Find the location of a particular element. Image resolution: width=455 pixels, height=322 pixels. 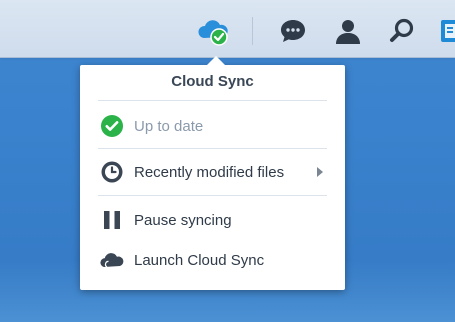

launch-cloud-sync-item: Launch Cloud Sync is located at coordinates (212, 260).